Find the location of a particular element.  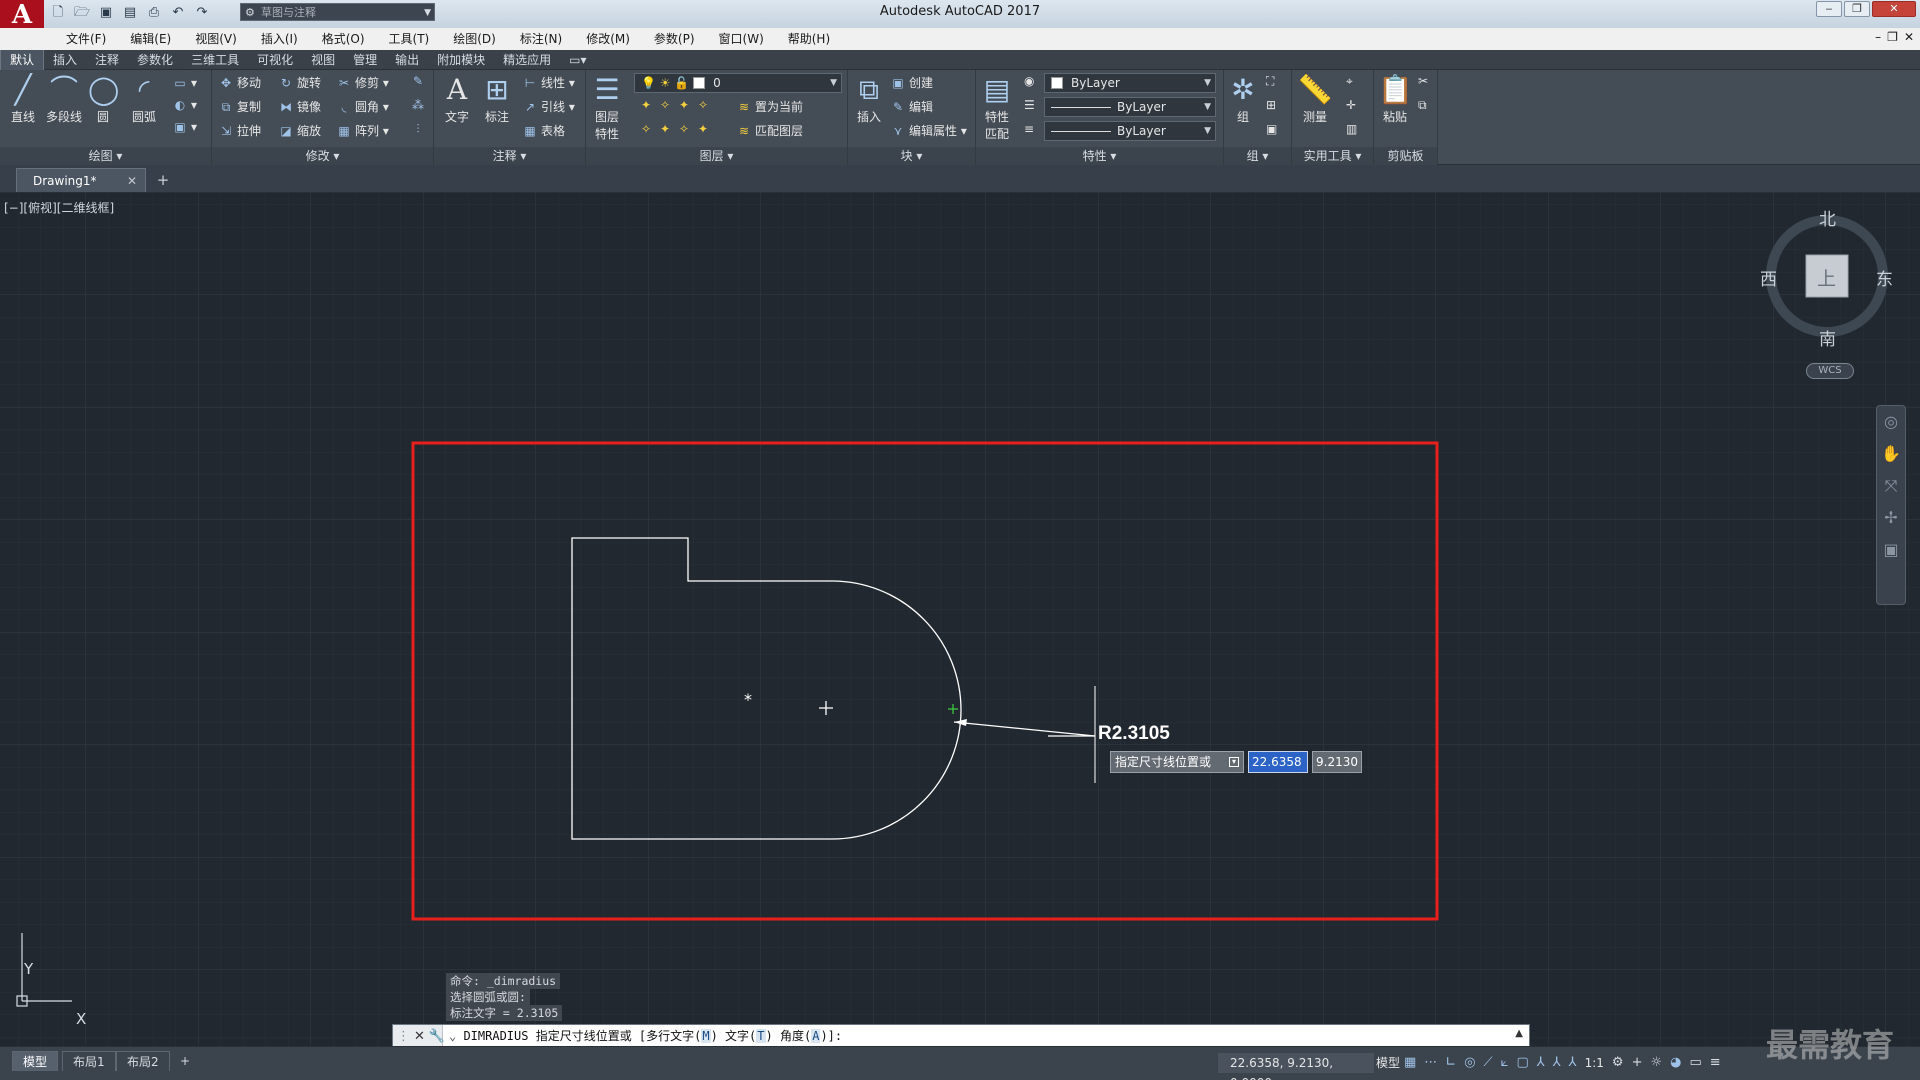

panel-layers-title: 图层 ▾ is located at coordinates (716, 156).